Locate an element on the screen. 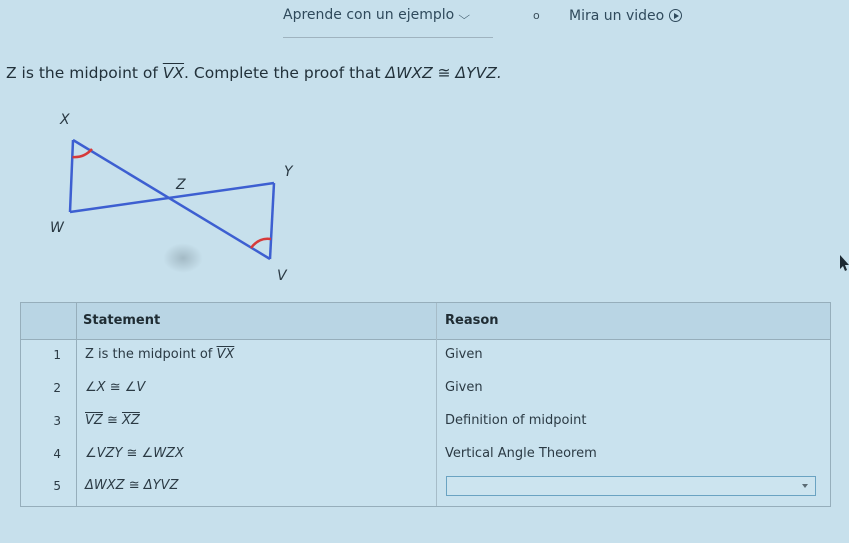  problem-prefix: Z is the midpoint of is located at coordinates (84, 73).